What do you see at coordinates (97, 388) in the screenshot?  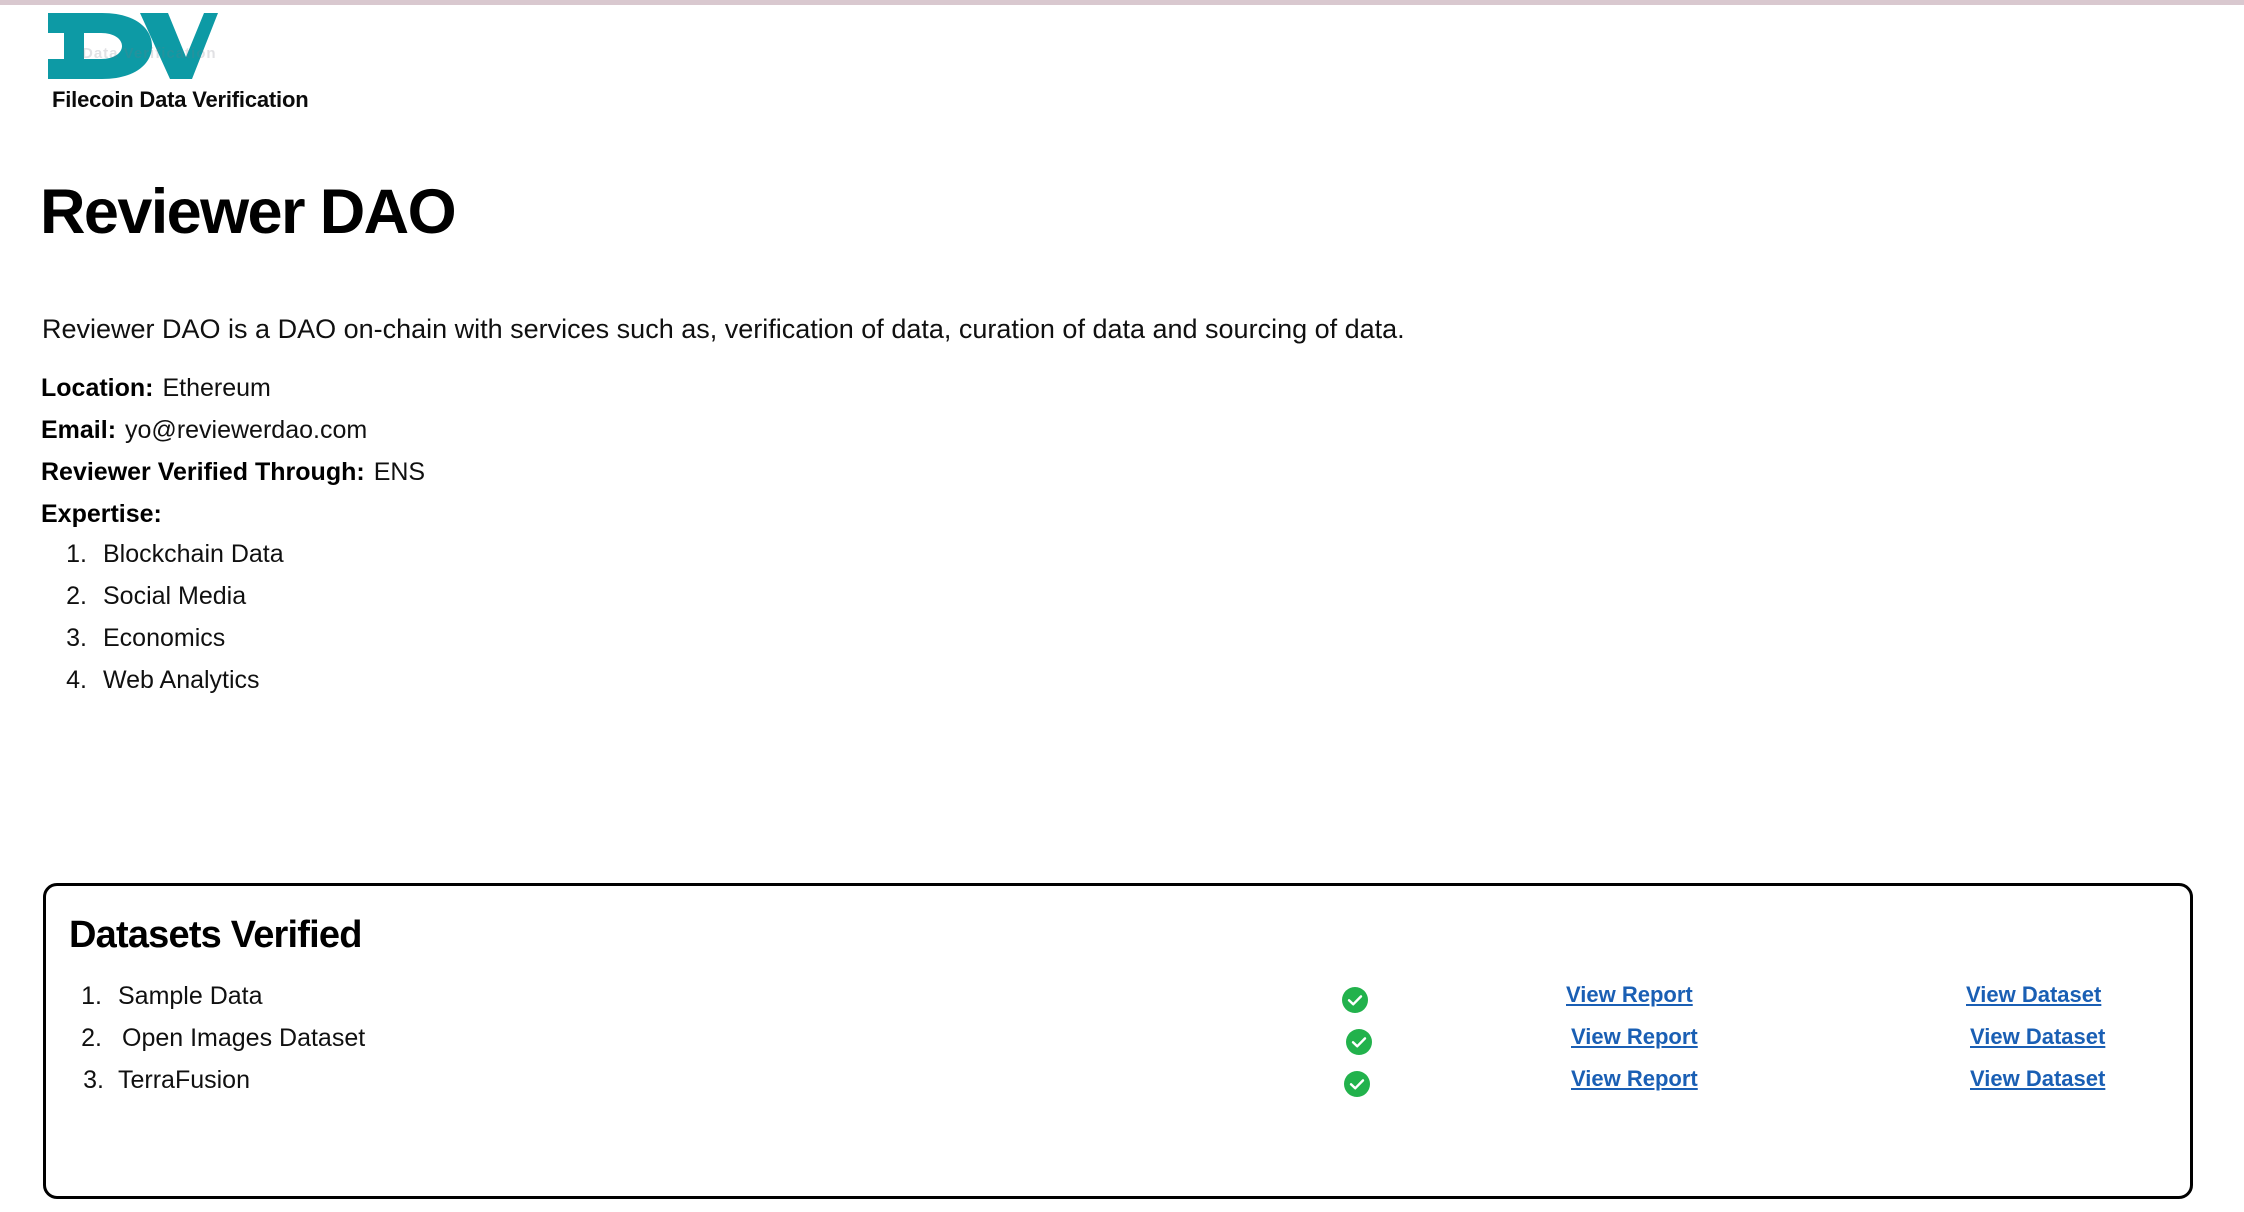 I see `meta-label: Location:` at bounding box center [97, 388].